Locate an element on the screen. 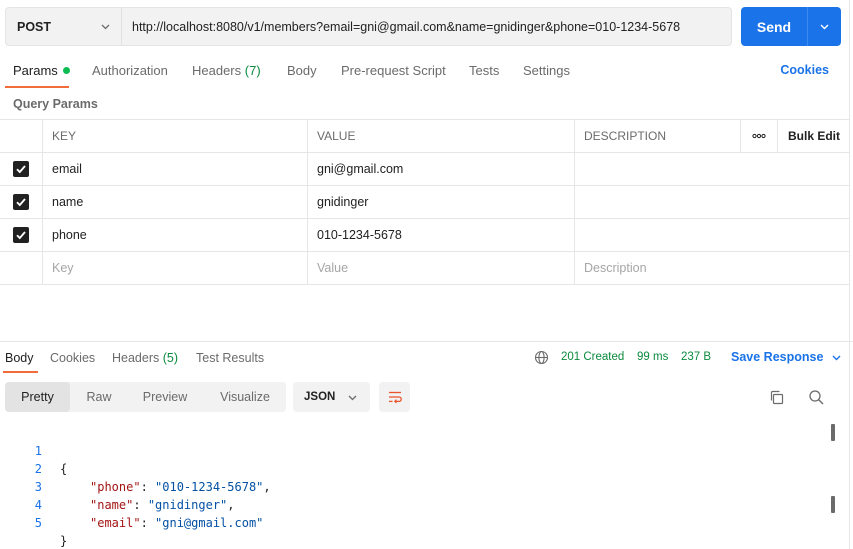  response-size: 237 B is located at coordinates (696, 357).